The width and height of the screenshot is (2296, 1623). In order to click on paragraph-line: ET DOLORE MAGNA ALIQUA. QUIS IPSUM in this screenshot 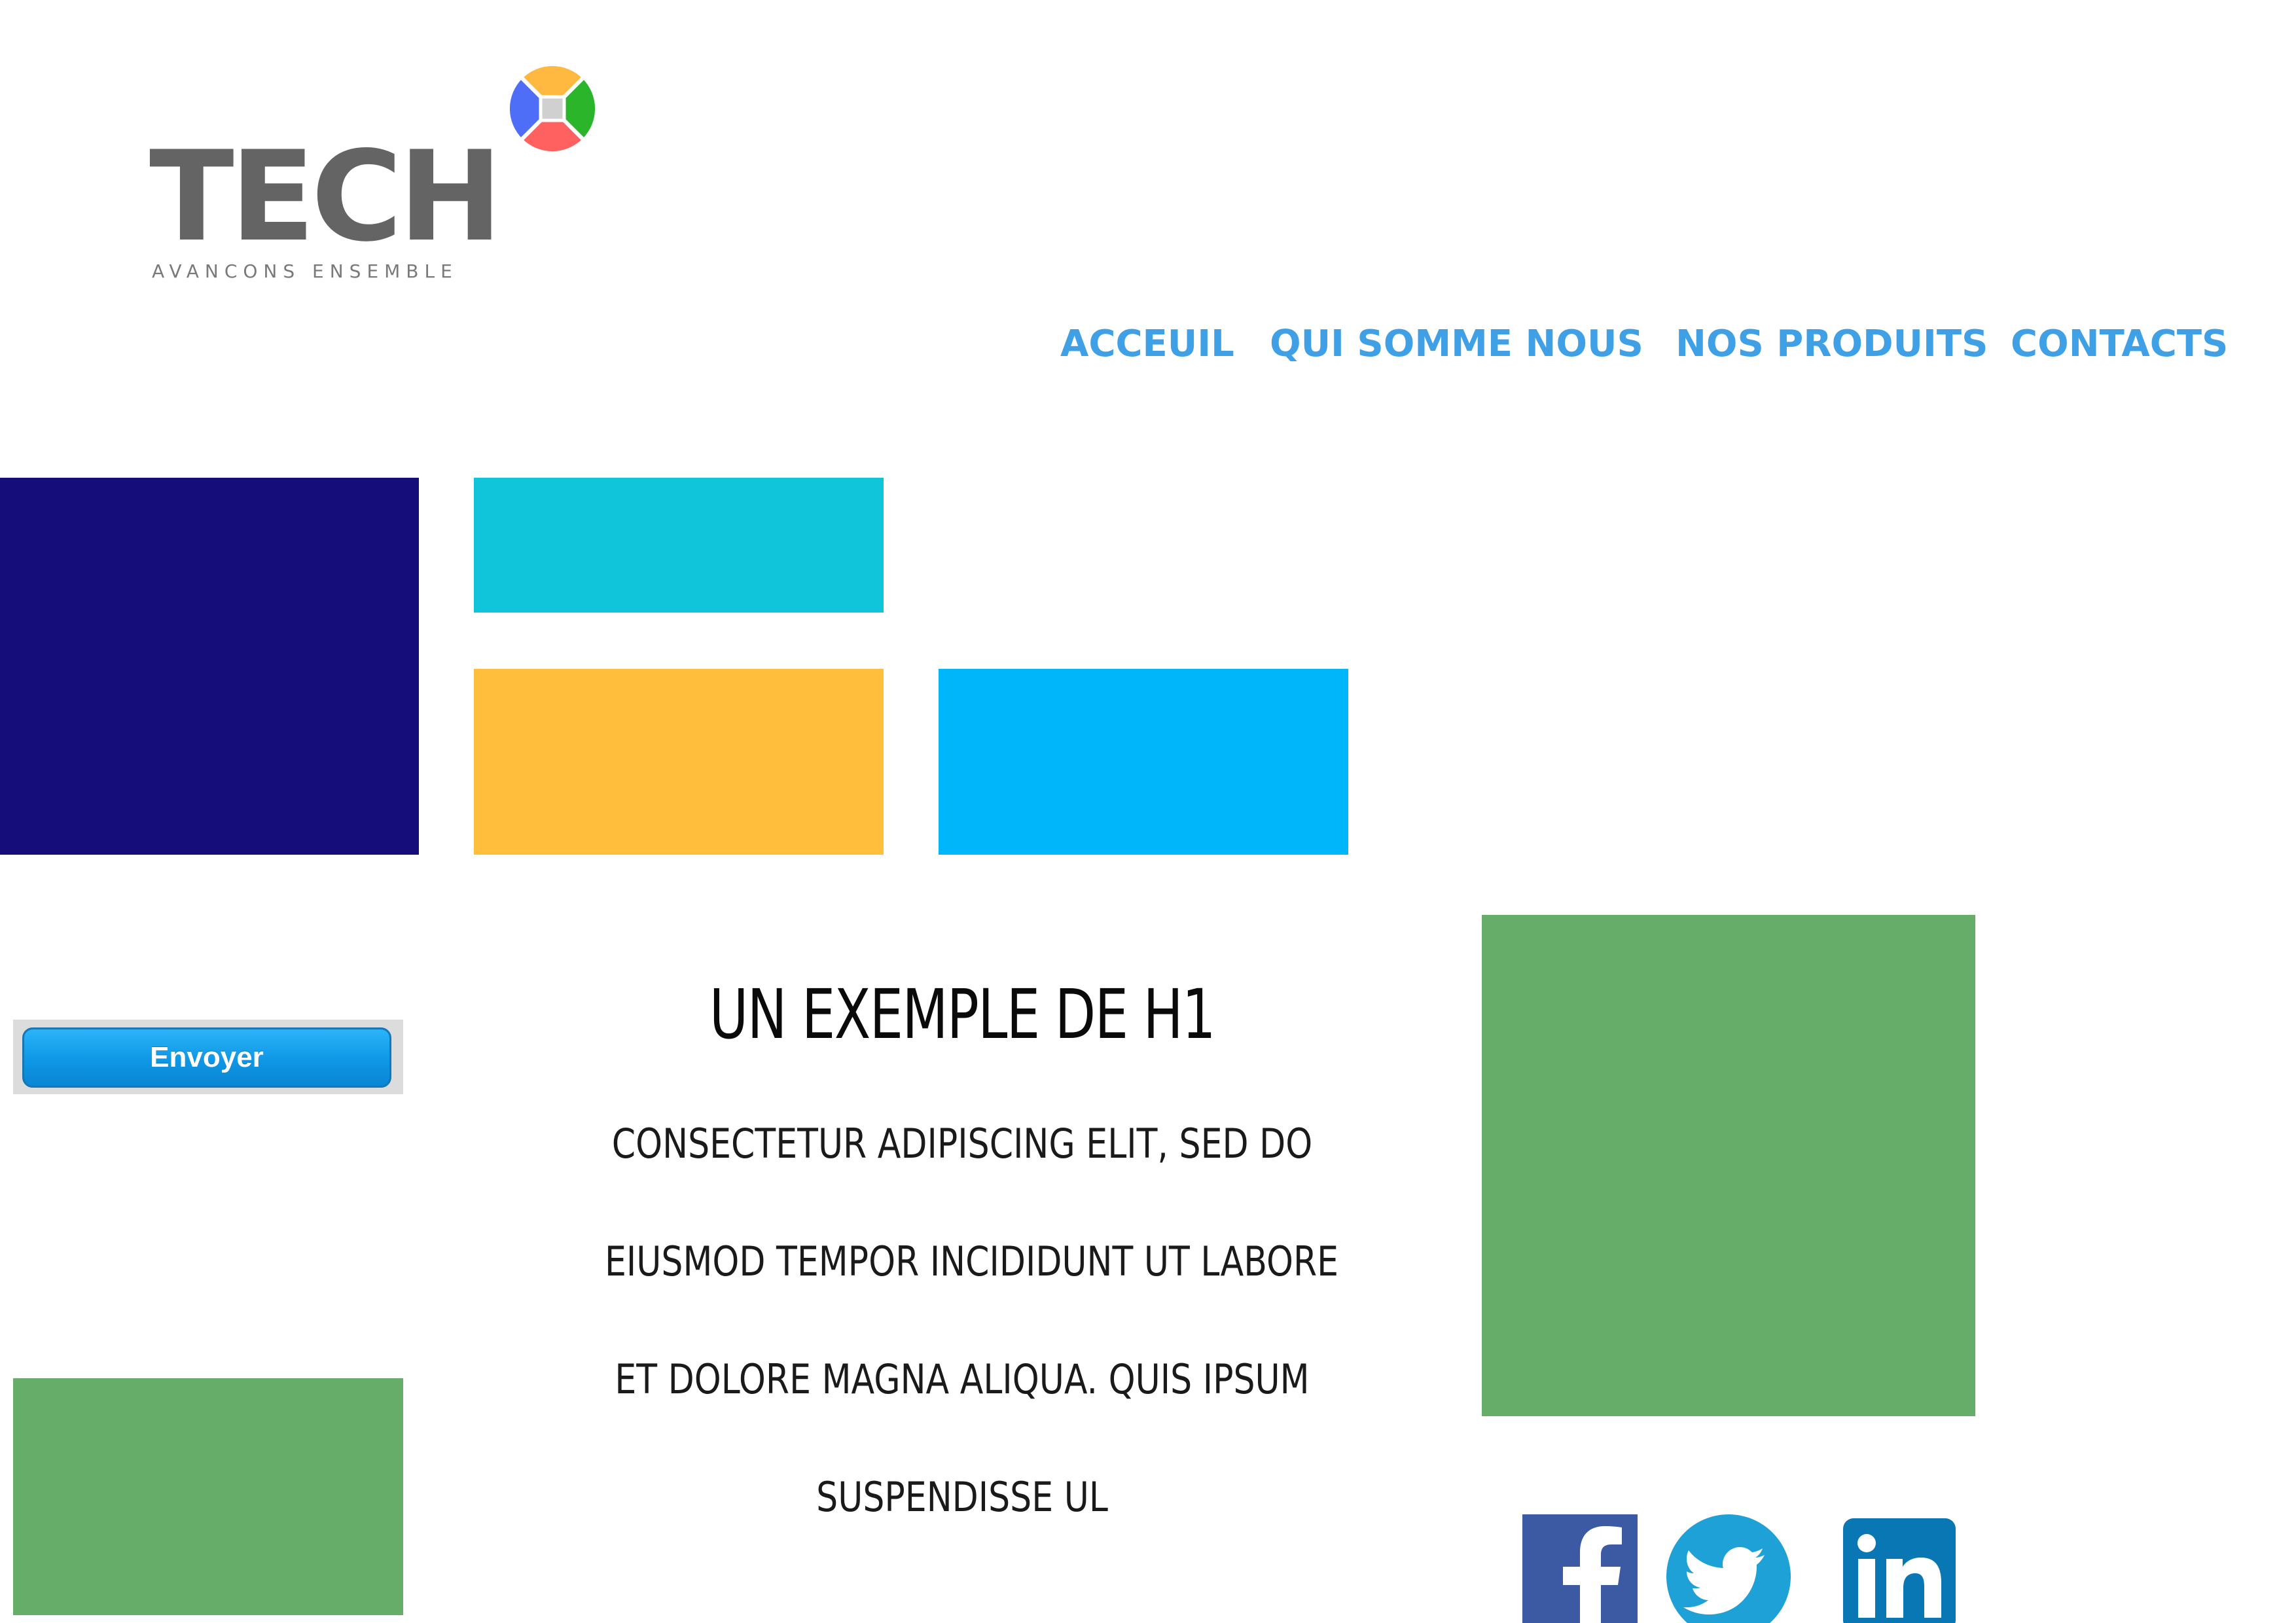, I will do `click(962, 1379)`.